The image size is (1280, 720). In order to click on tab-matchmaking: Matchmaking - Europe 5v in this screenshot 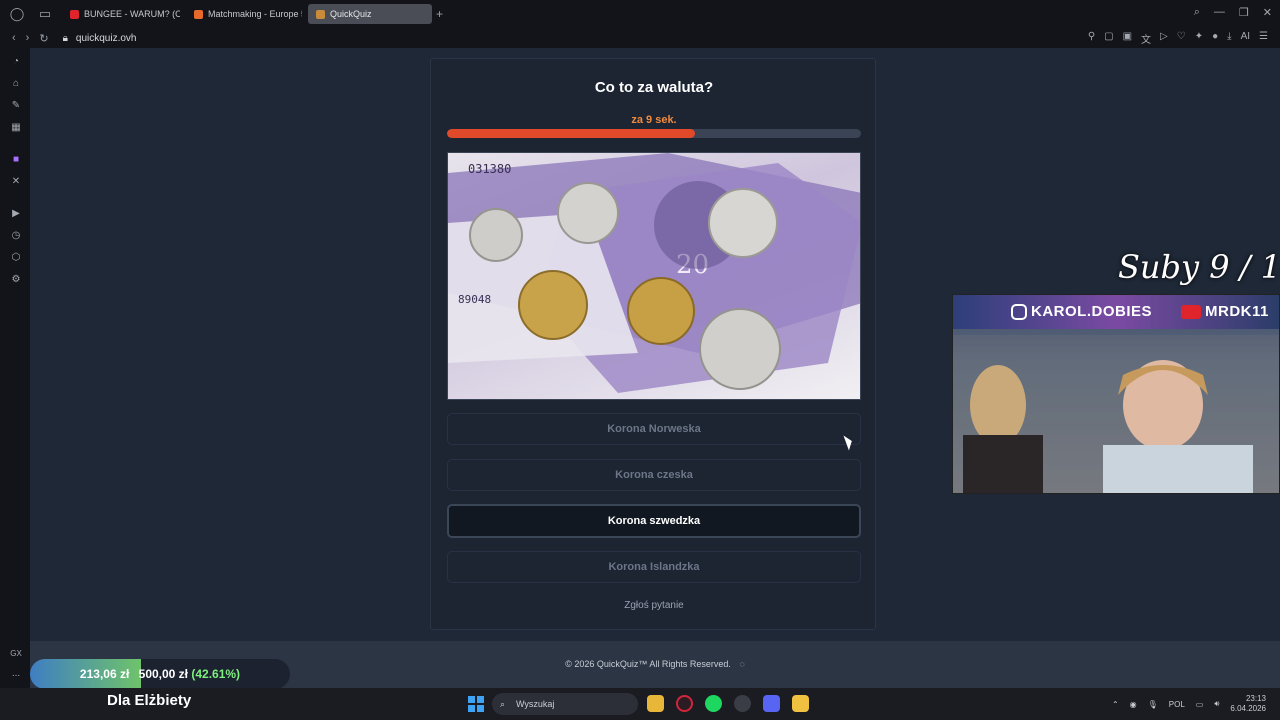, I will do `click(244, 14)`.